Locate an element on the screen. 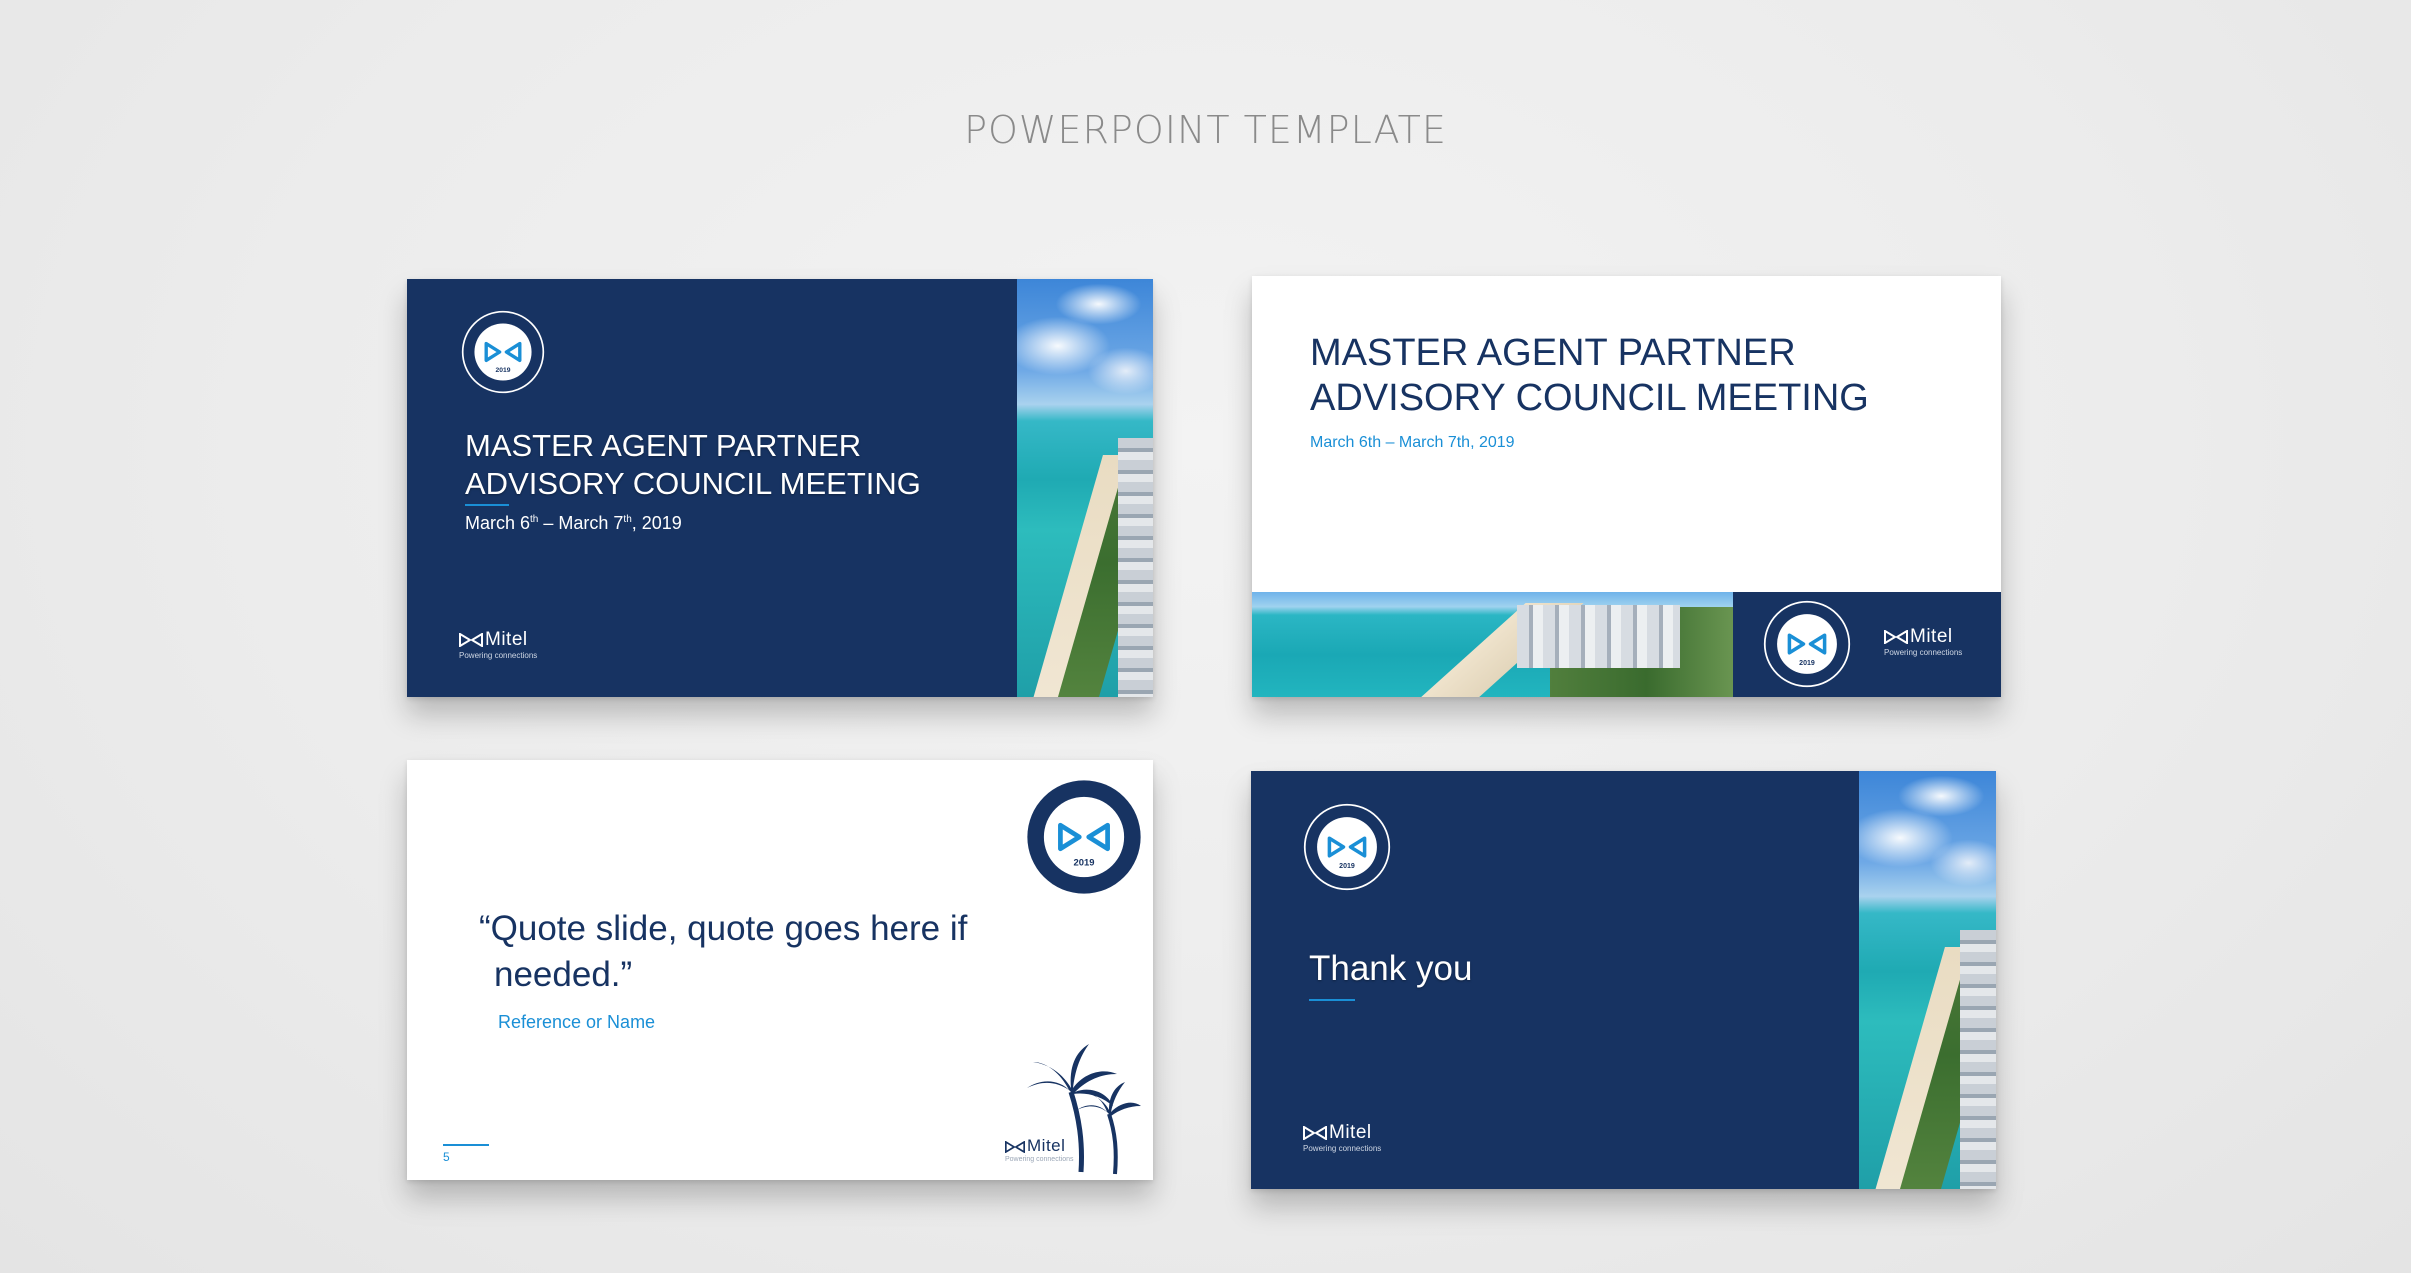  thank-you-underline is located at coordinates (1332, 1000).